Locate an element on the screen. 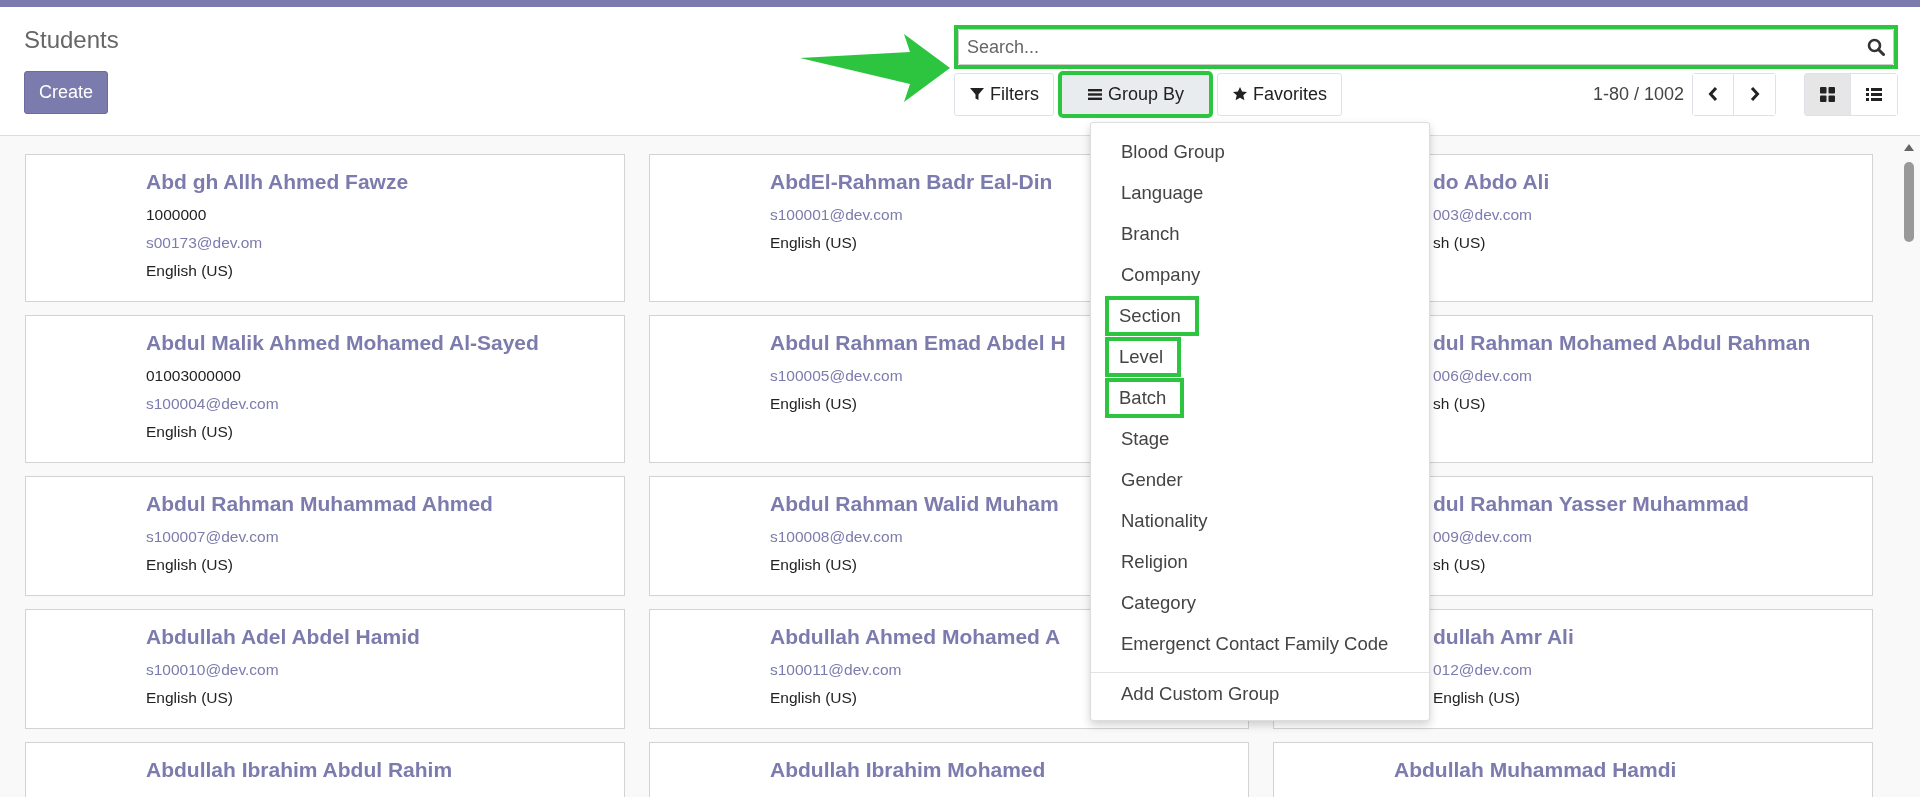 This screenshot has width=1920, height=797. student-card: Abdullah Ibrahim Mohamed is located at coordinates (949, 769).